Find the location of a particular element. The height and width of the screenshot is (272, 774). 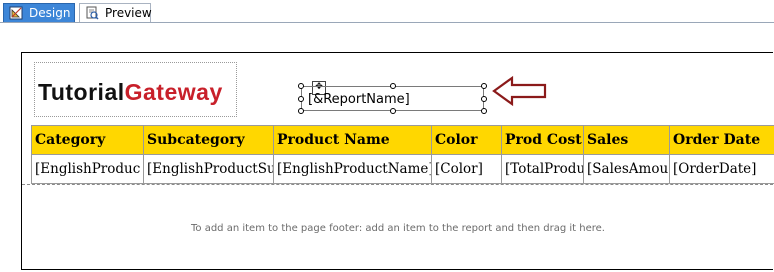

logo-image: TutorialGateway is located at coordinates (135, 89).